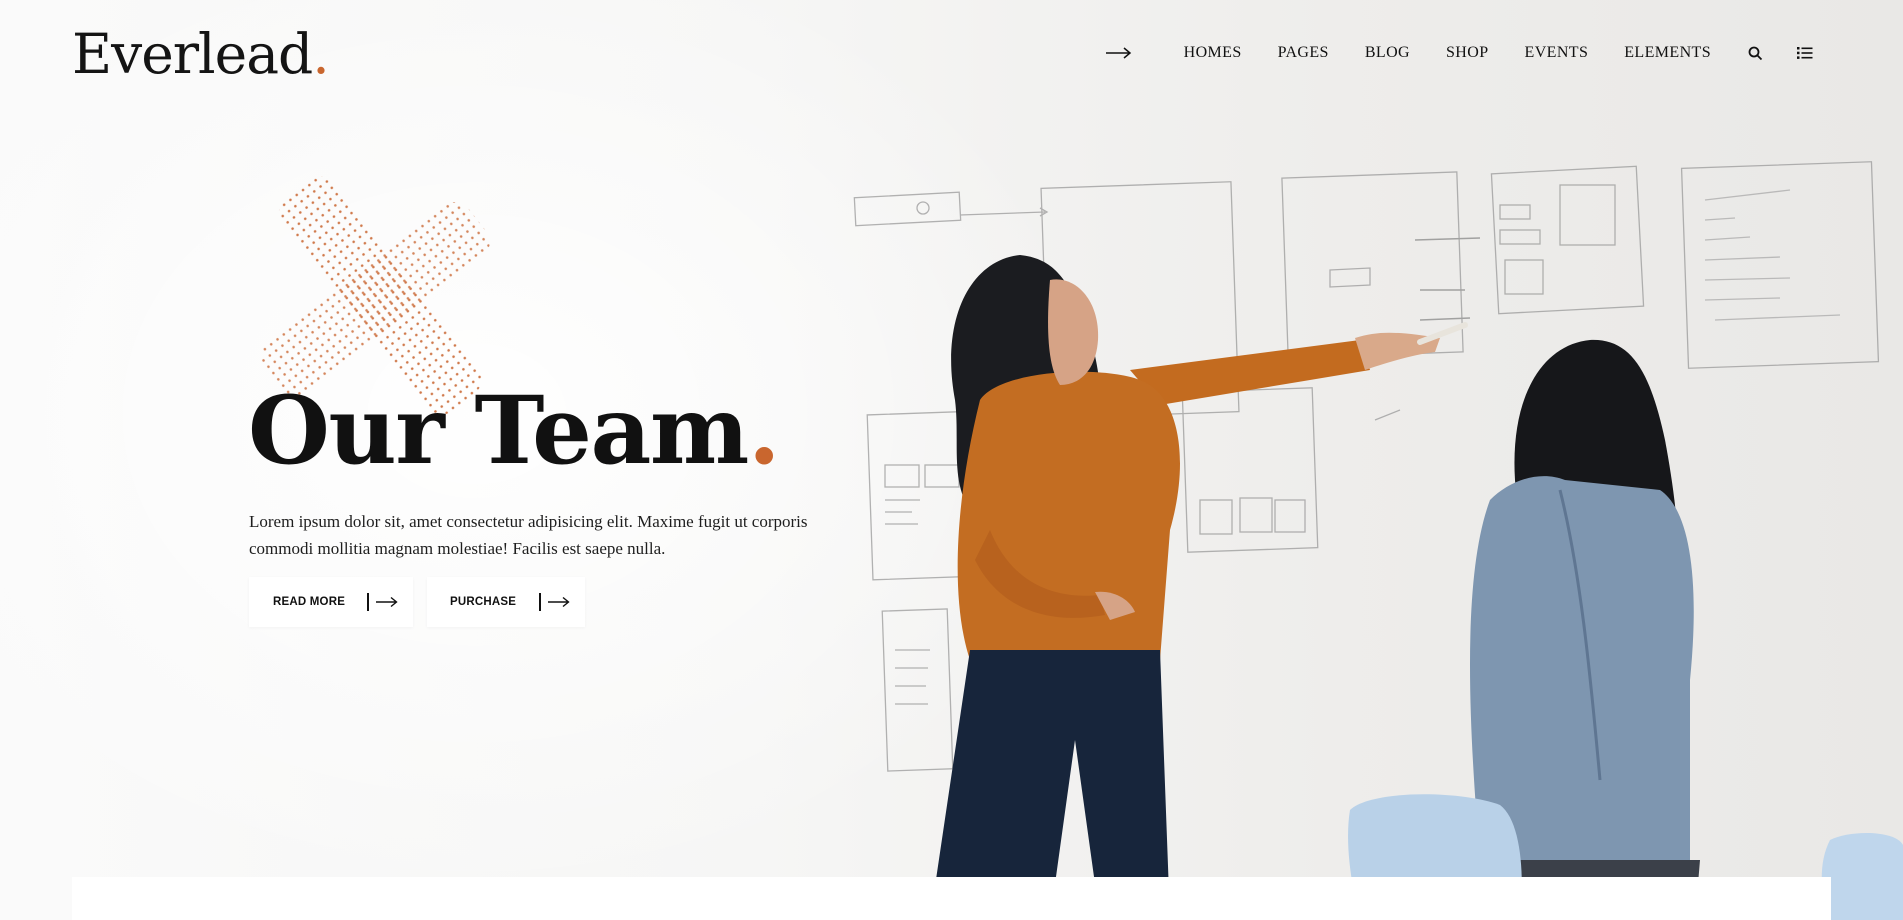  What do you see at coordinates (951, 898) in the screenshot?
I see `content-panel-top` at bounding box center [951, 898].